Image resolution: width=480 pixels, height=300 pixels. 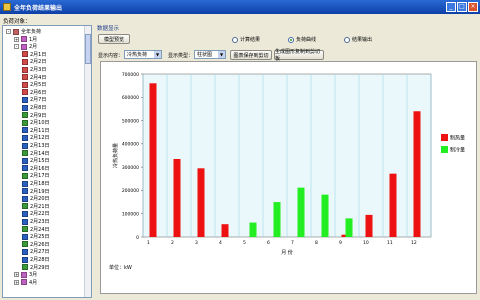 I want to click on tree-item: 2月10日, so click(x=36, y=122).